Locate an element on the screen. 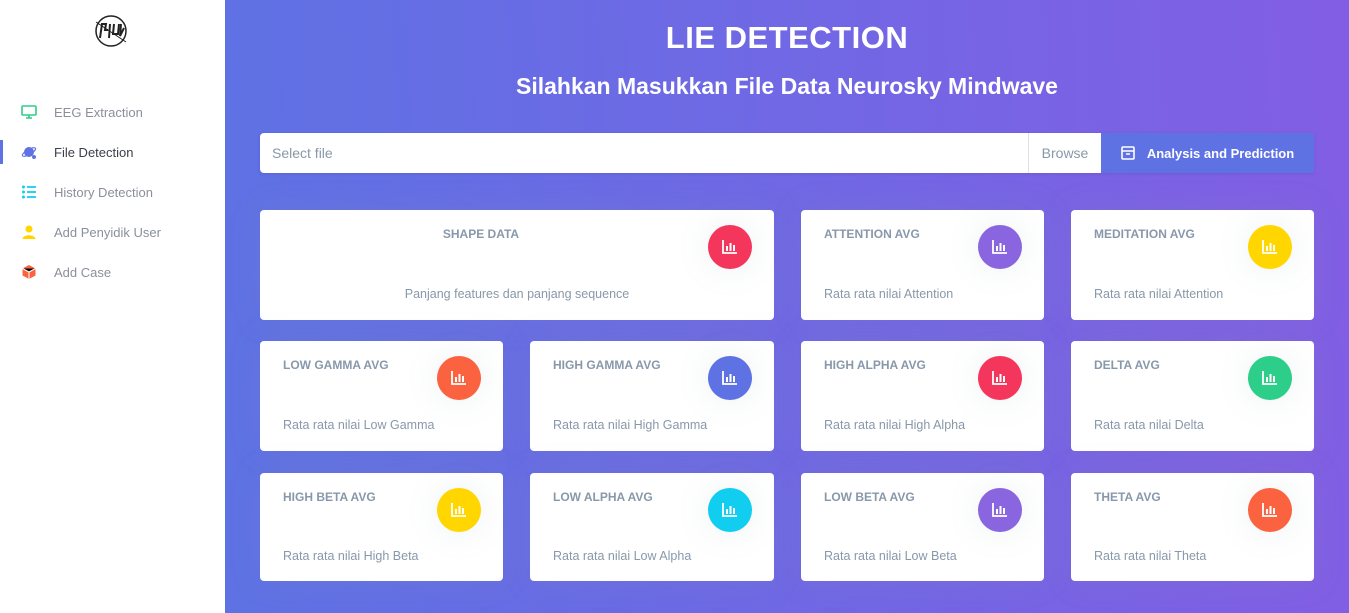  user-icon is located at coordinates (29, 232).